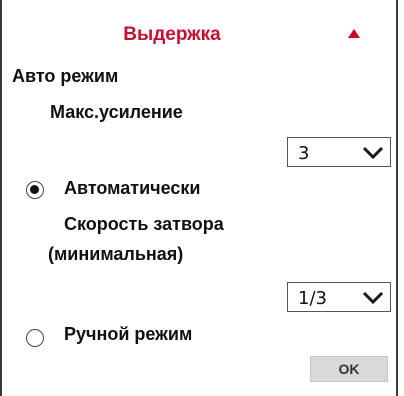 The width and height of the screenshot is (404, 396). I want to click on manual-mode-radio, so click(35, 338).